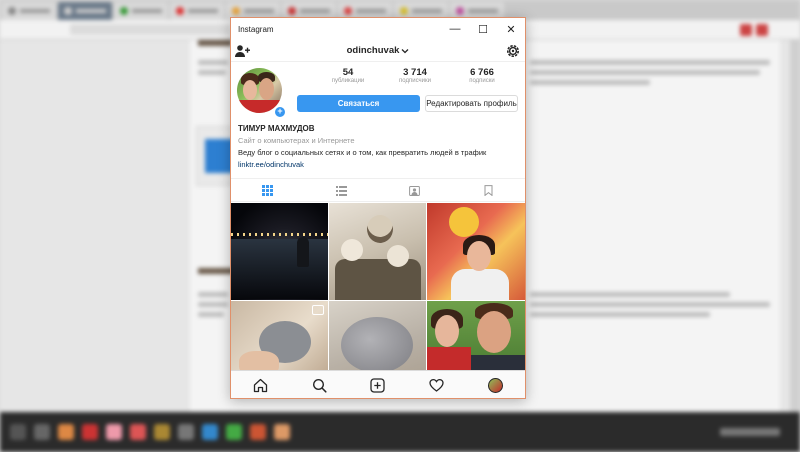  Describe the element at coordinates (415, 72) in the screenshot. I see `stat-followers-value: 3 714` at that location.